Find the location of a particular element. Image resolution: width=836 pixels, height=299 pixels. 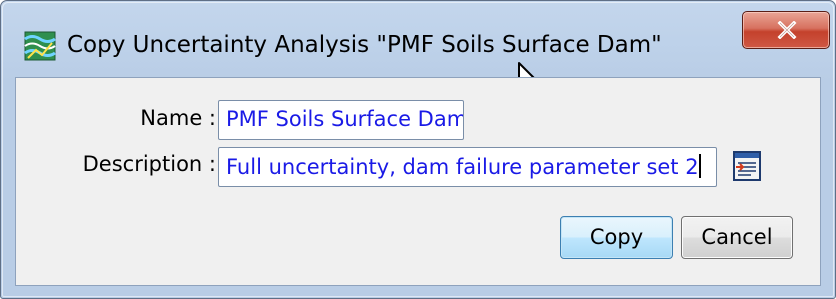

description-label: Description : is located at coordinates (149, 164).